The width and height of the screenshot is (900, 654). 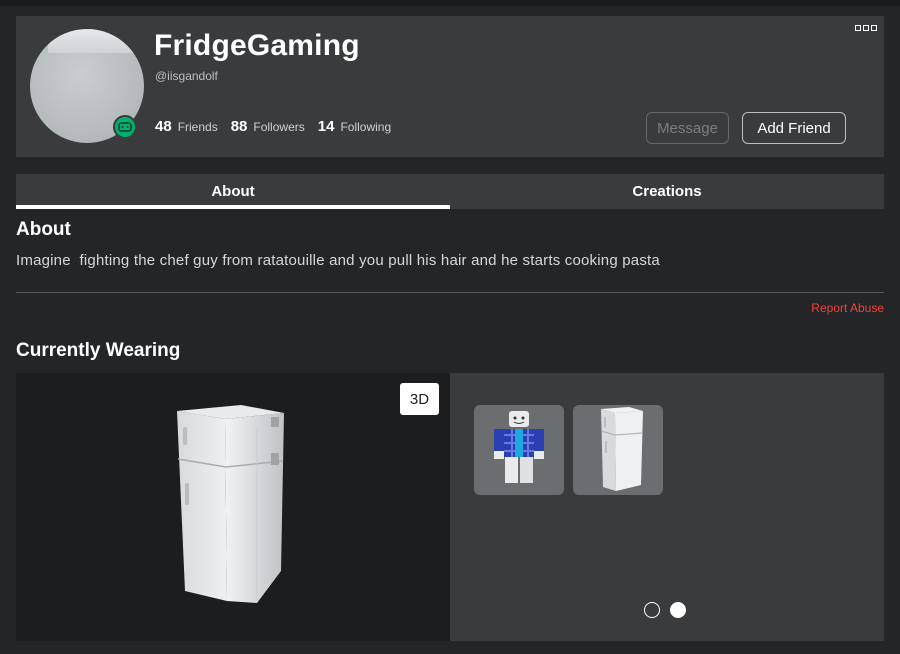 I want to click on following-stat: 14 Following, so click(x=354, y=126).